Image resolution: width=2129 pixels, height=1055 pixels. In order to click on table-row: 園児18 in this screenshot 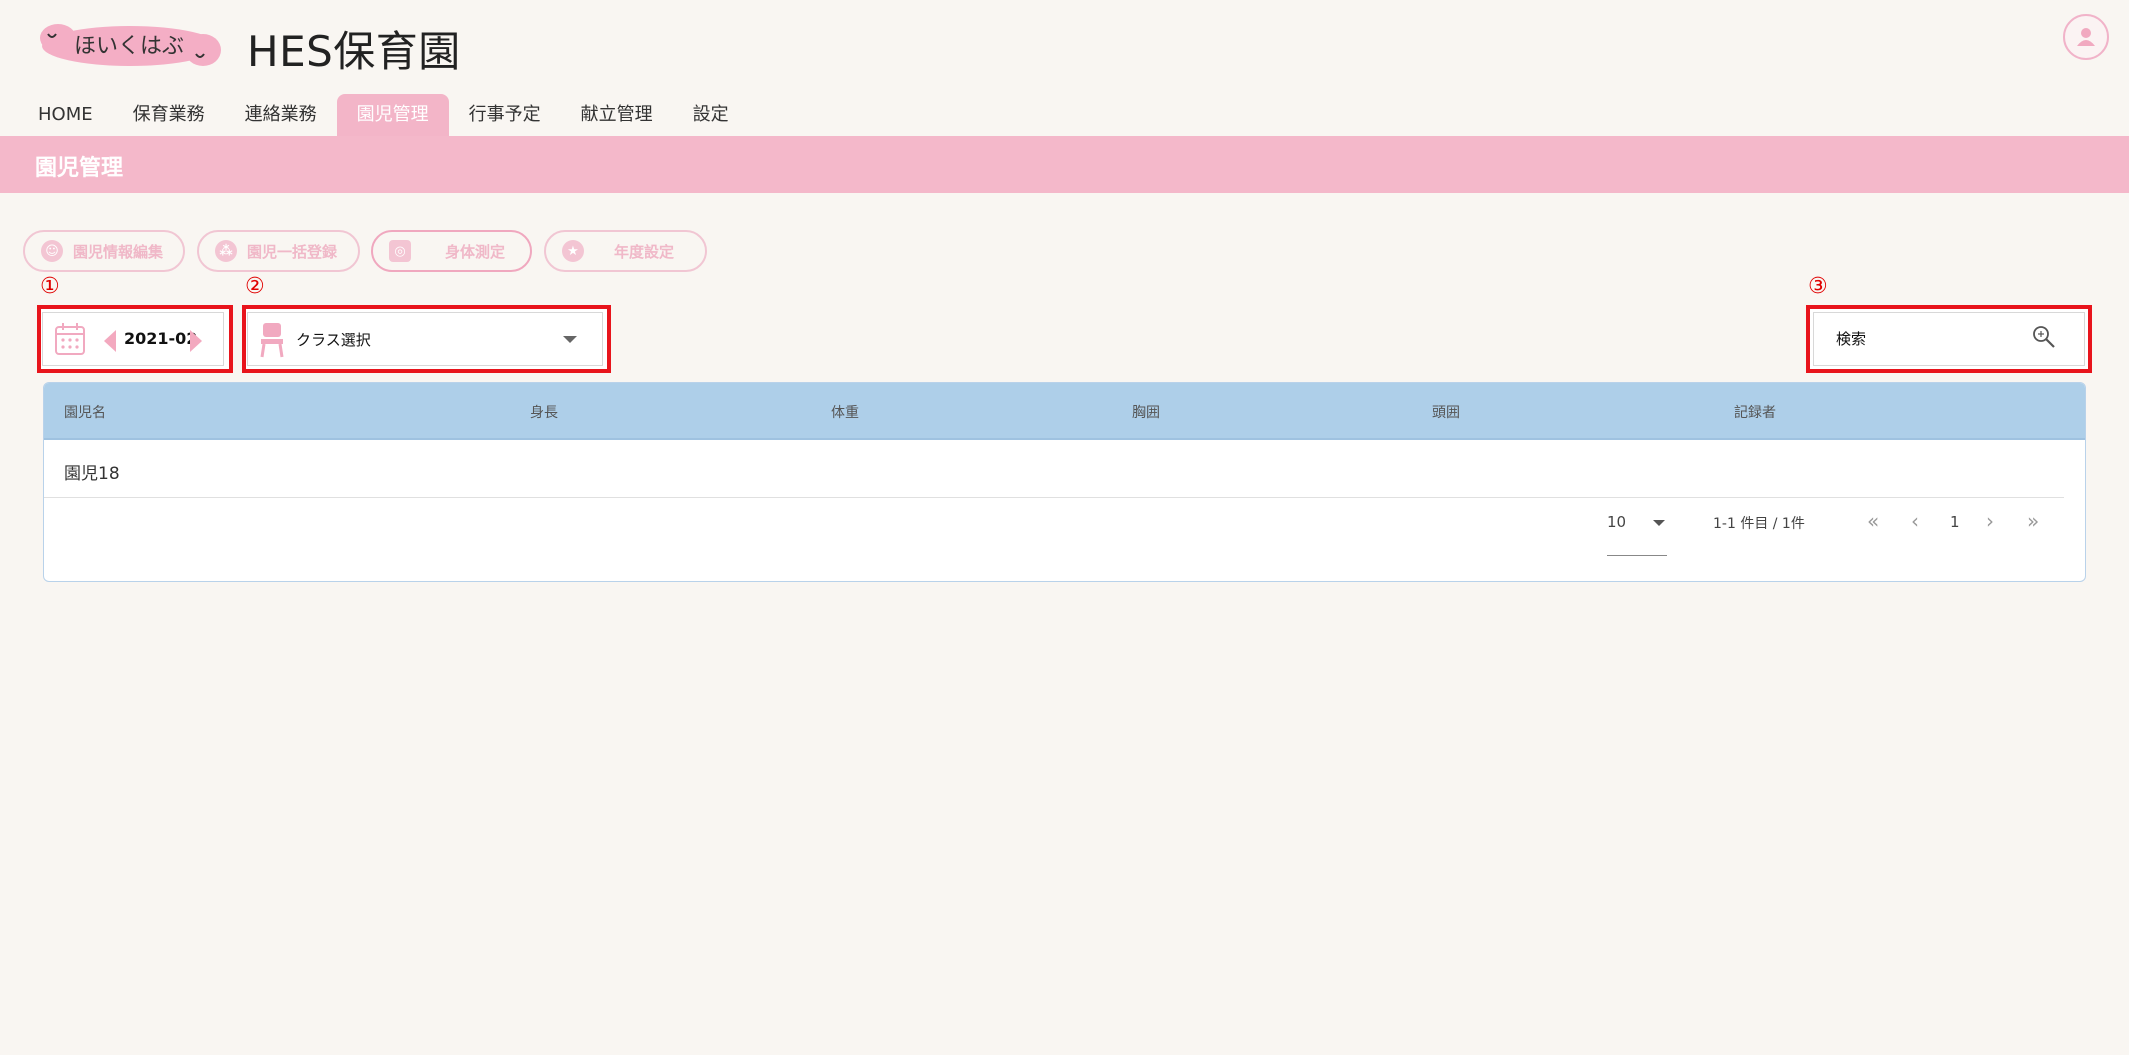, I will do `click(1054, 469)`.